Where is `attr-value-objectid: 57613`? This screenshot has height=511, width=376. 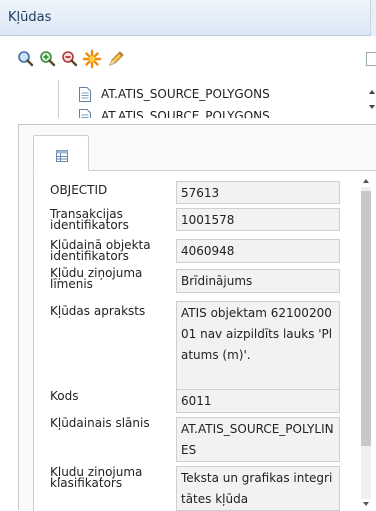
attr-value-objectid: 57613 is located at coordinates (258, 192).